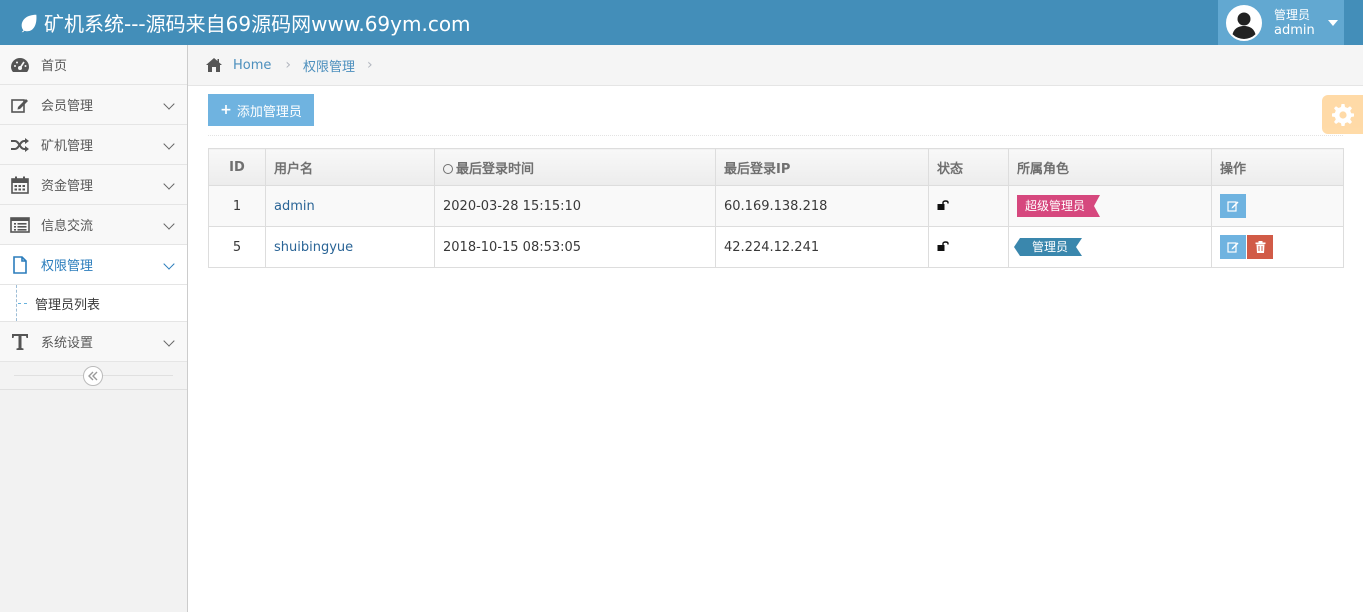  I want to click on cell-ip: 42.224.12.241, so click(822, 247).